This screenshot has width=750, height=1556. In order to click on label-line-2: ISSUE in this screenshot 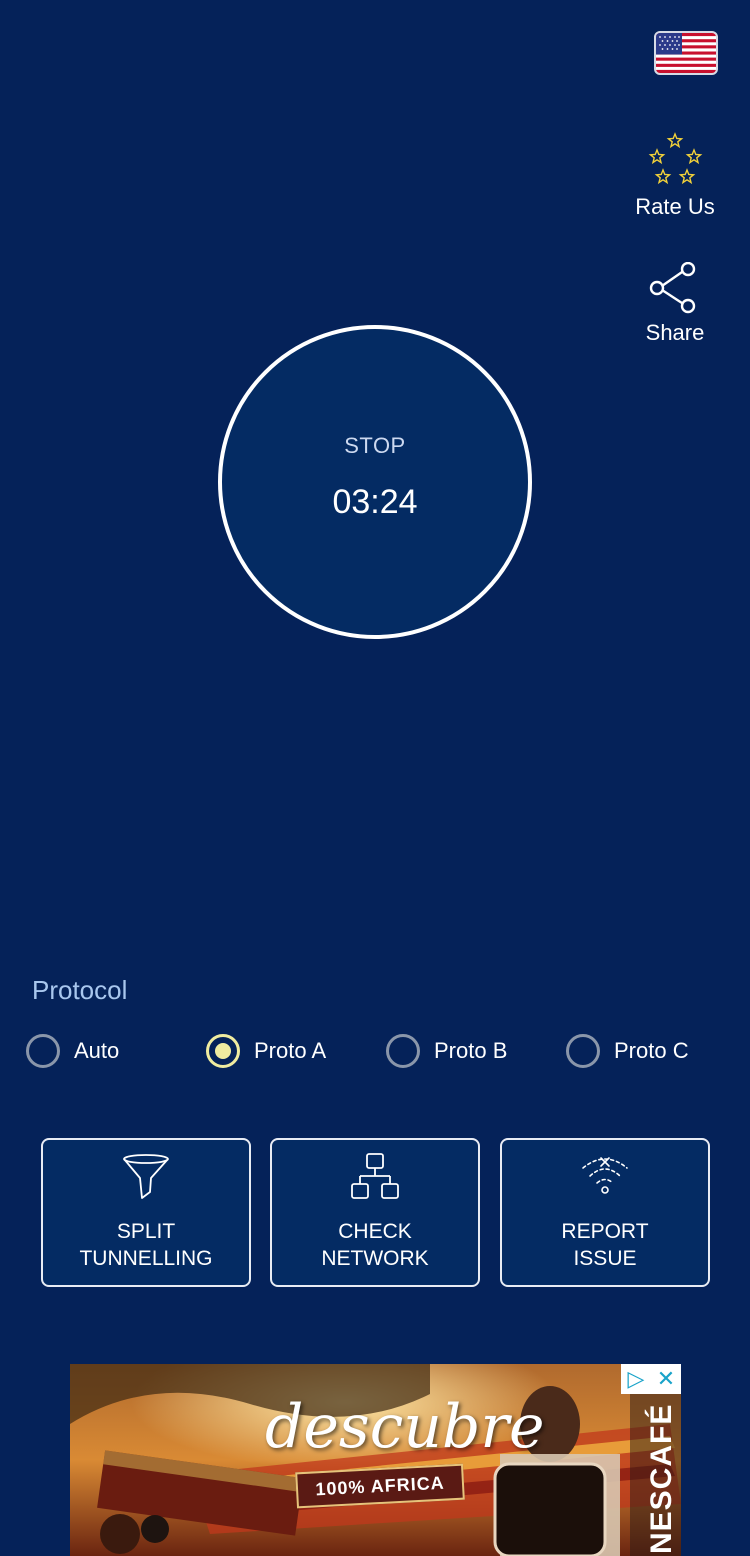, I will do `click(605, 1258)`.